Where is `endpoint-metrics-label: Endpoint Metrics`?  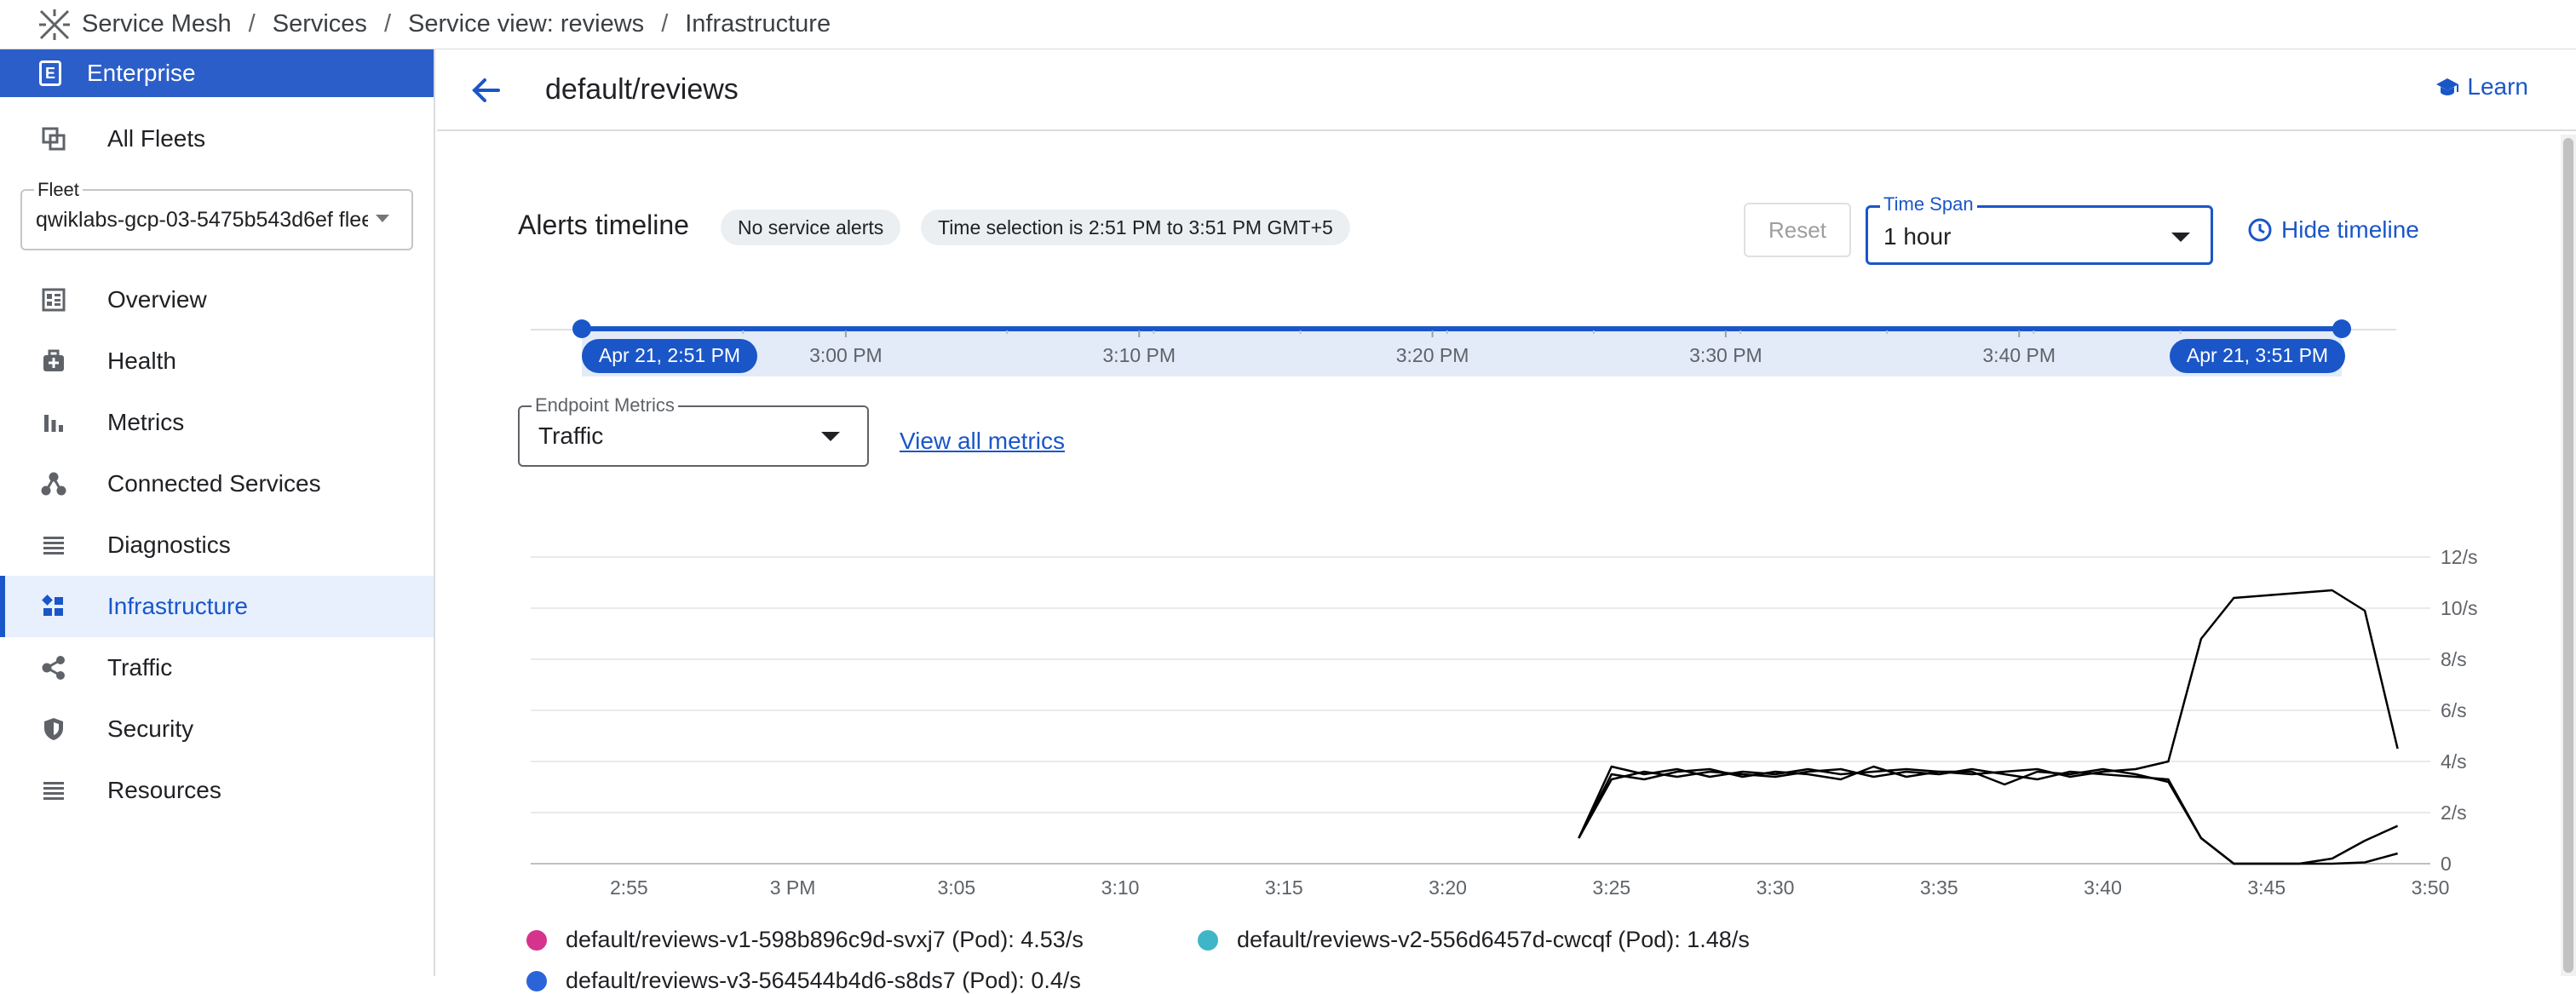 endpoint-metrics-label: Endpoint Metrics is located at coordinates (605, 406).